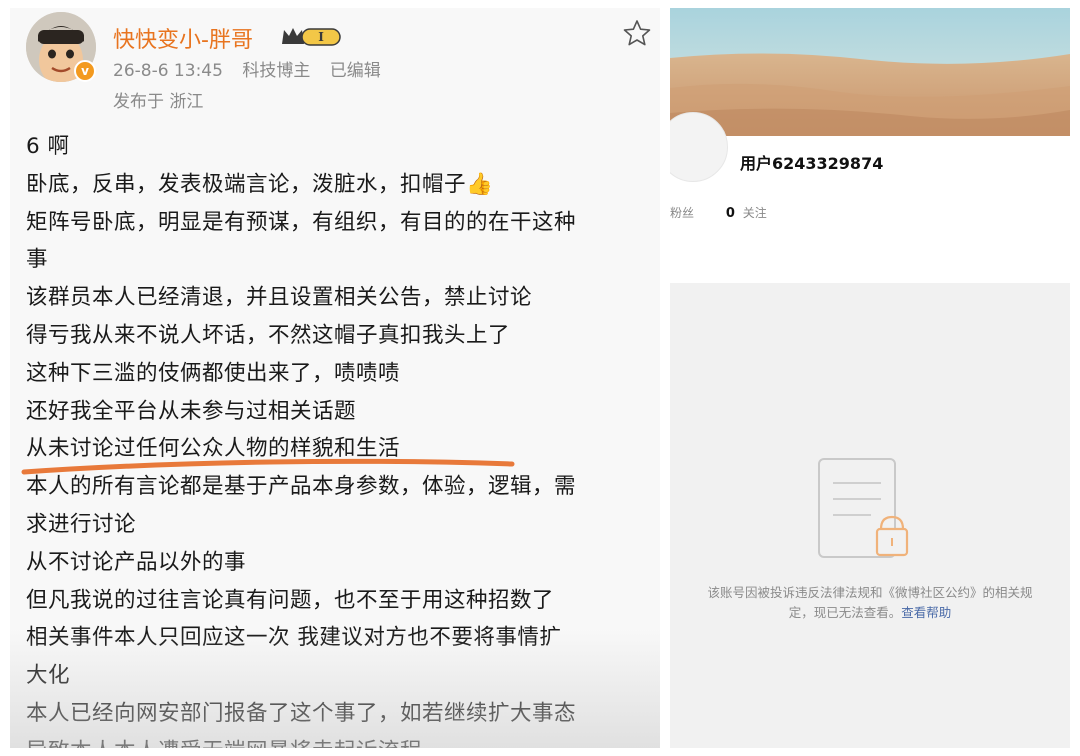 The width and height of the screenshot is (1080, 756). I want to click on post-line: 这种下三滥的伎俩都使出来了，啧啧啧, so click(213, 373).